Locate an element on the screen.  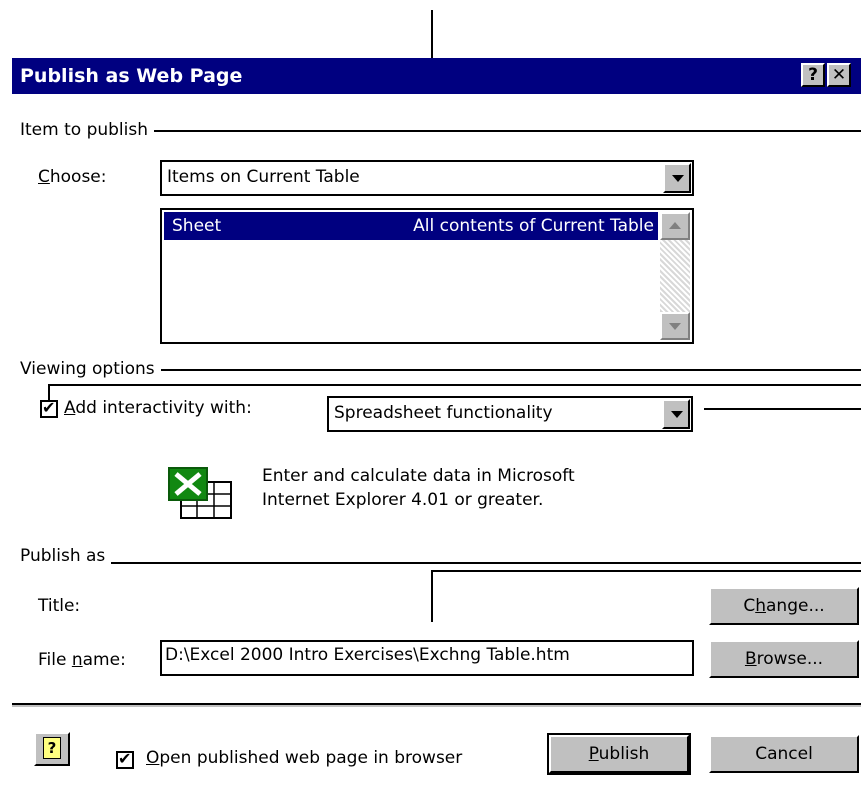
excel-spreadsheet-icon is located at coordinates (200, 493).